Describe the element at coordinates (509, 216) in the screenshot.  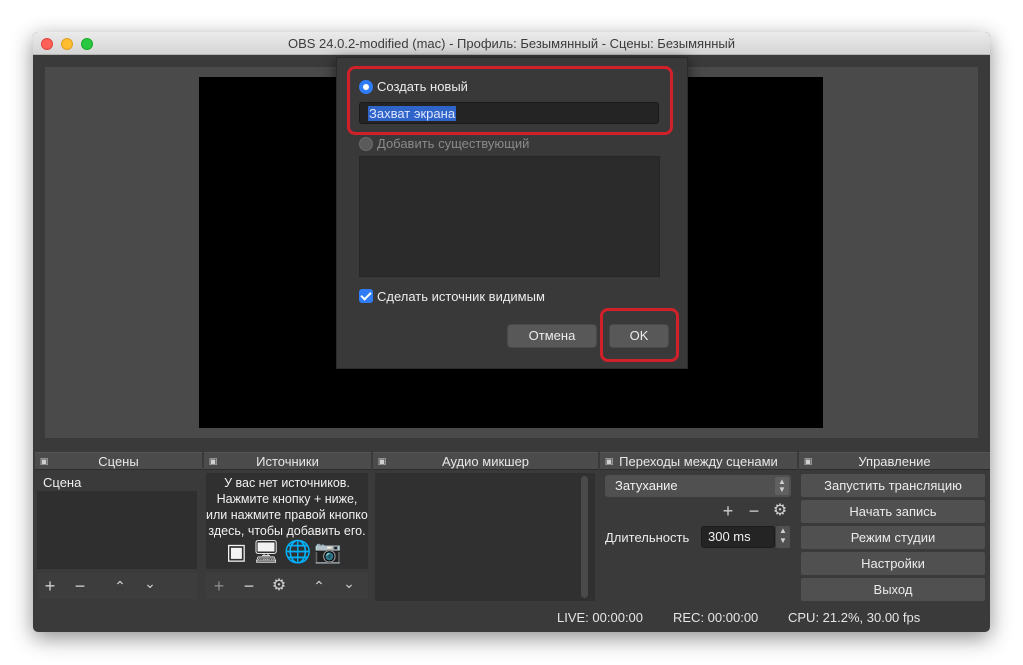
I see `existing-sources-list` at that location.